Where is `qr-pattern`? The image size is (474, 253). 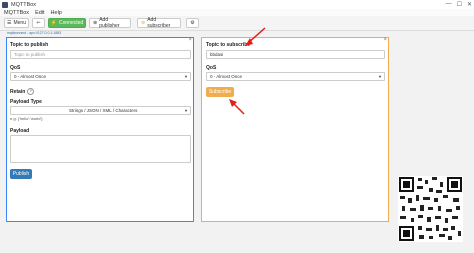 qr-pattern is located at coordinates (430, 209).